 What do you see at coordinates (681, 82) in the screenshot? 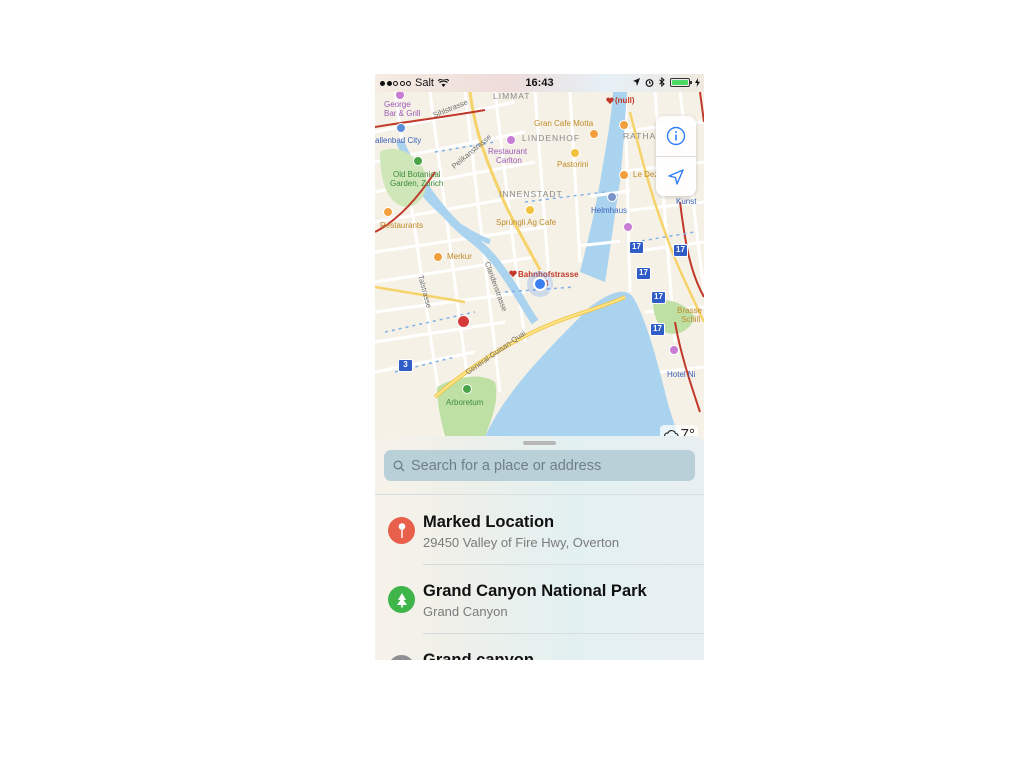
I see `battery-icon` at bounding box center [681, 82].